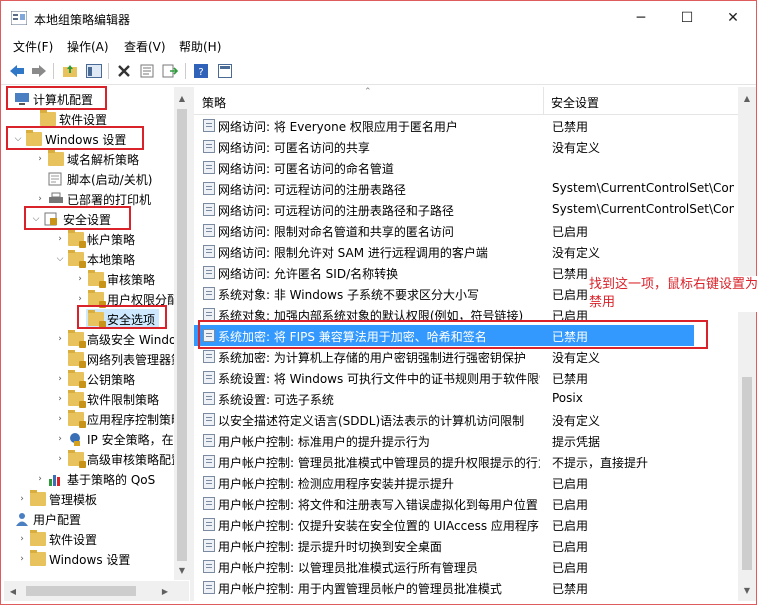  I want to click on table-row: 用户帐户控制: 检测应用程序安装并提示提升 已启用, so click(466, 482).